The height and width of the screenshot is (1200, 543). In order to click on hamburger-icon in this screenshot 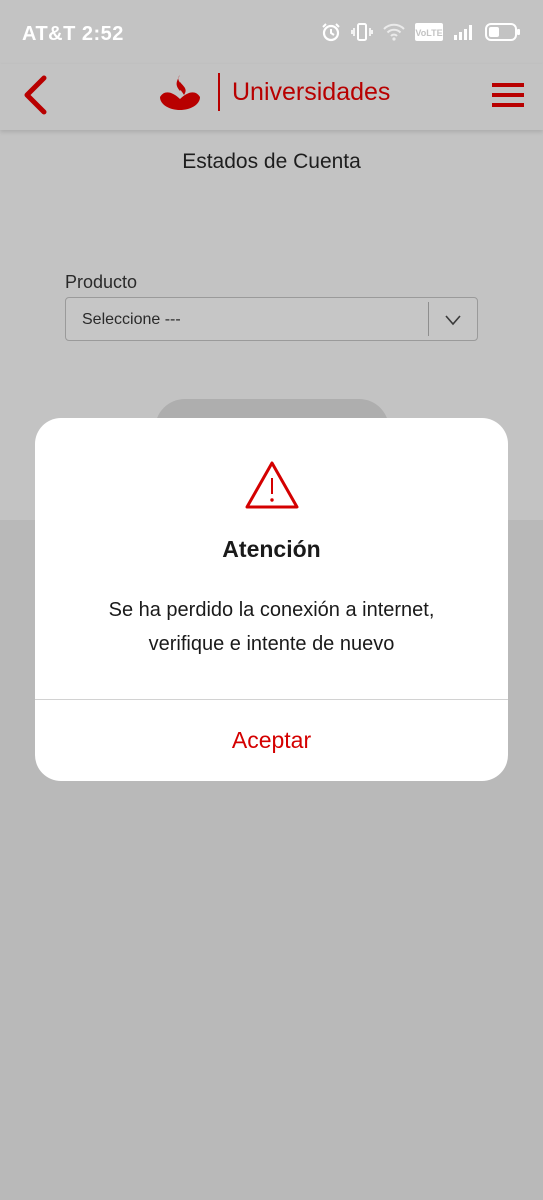, I will do `click(508, 95)`.